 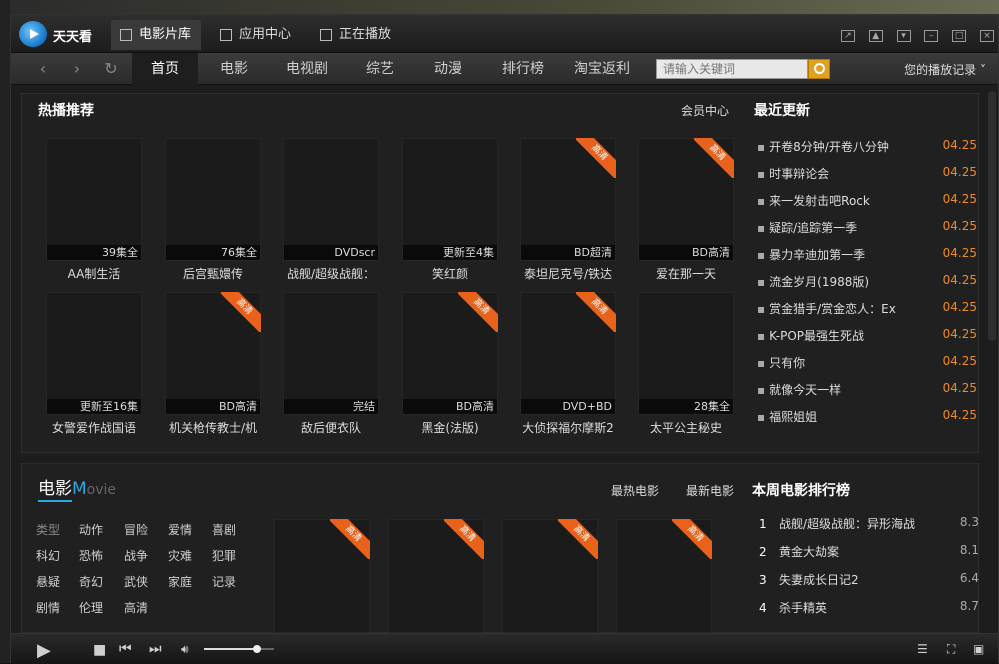 What do you see at coordinates (867, 362) in the screenshot?
I see `list-item: ▪ 只有你 04.25` at bounding box center [867, 362].